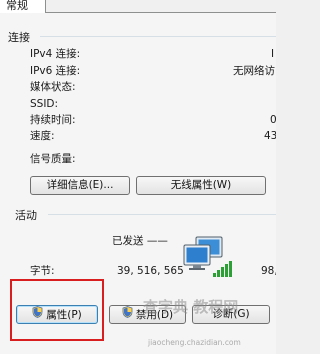 The image size is (320, 354). What do you see at coordinates (158, 36) in the screenshot?
I see `connection-group-line` at bounding box center [158, 36].